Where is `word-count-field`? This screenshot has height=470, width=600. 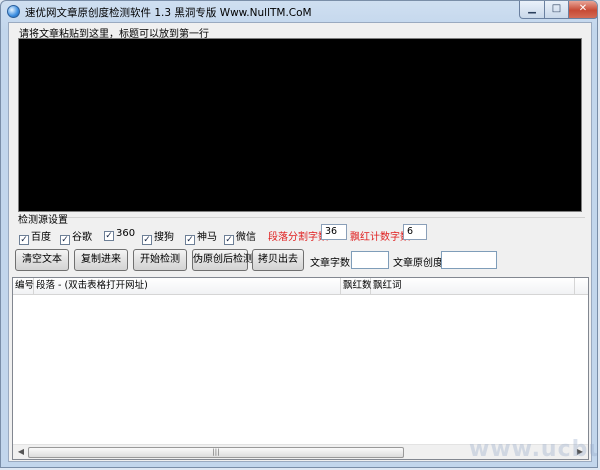 word-count-field is located at coordinates (370, 260).